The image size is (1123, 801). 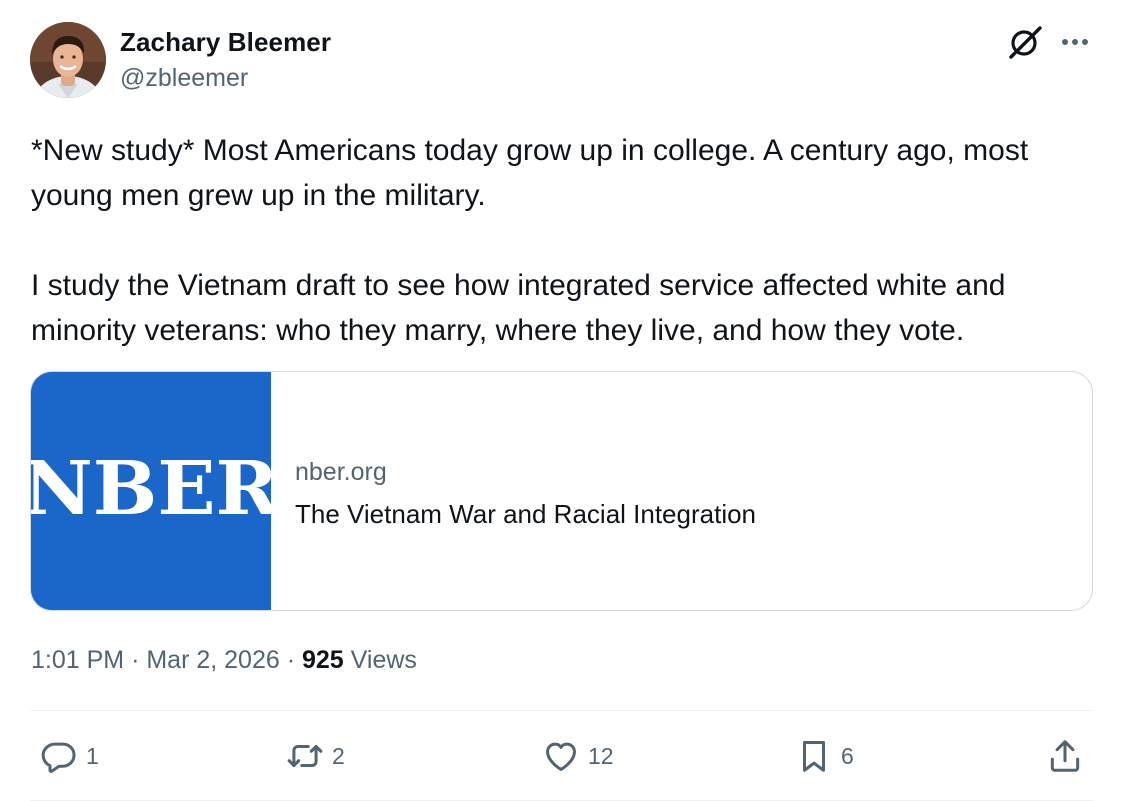 I want to click on nber-logo-image: NBER, so click(x=155, y=491).